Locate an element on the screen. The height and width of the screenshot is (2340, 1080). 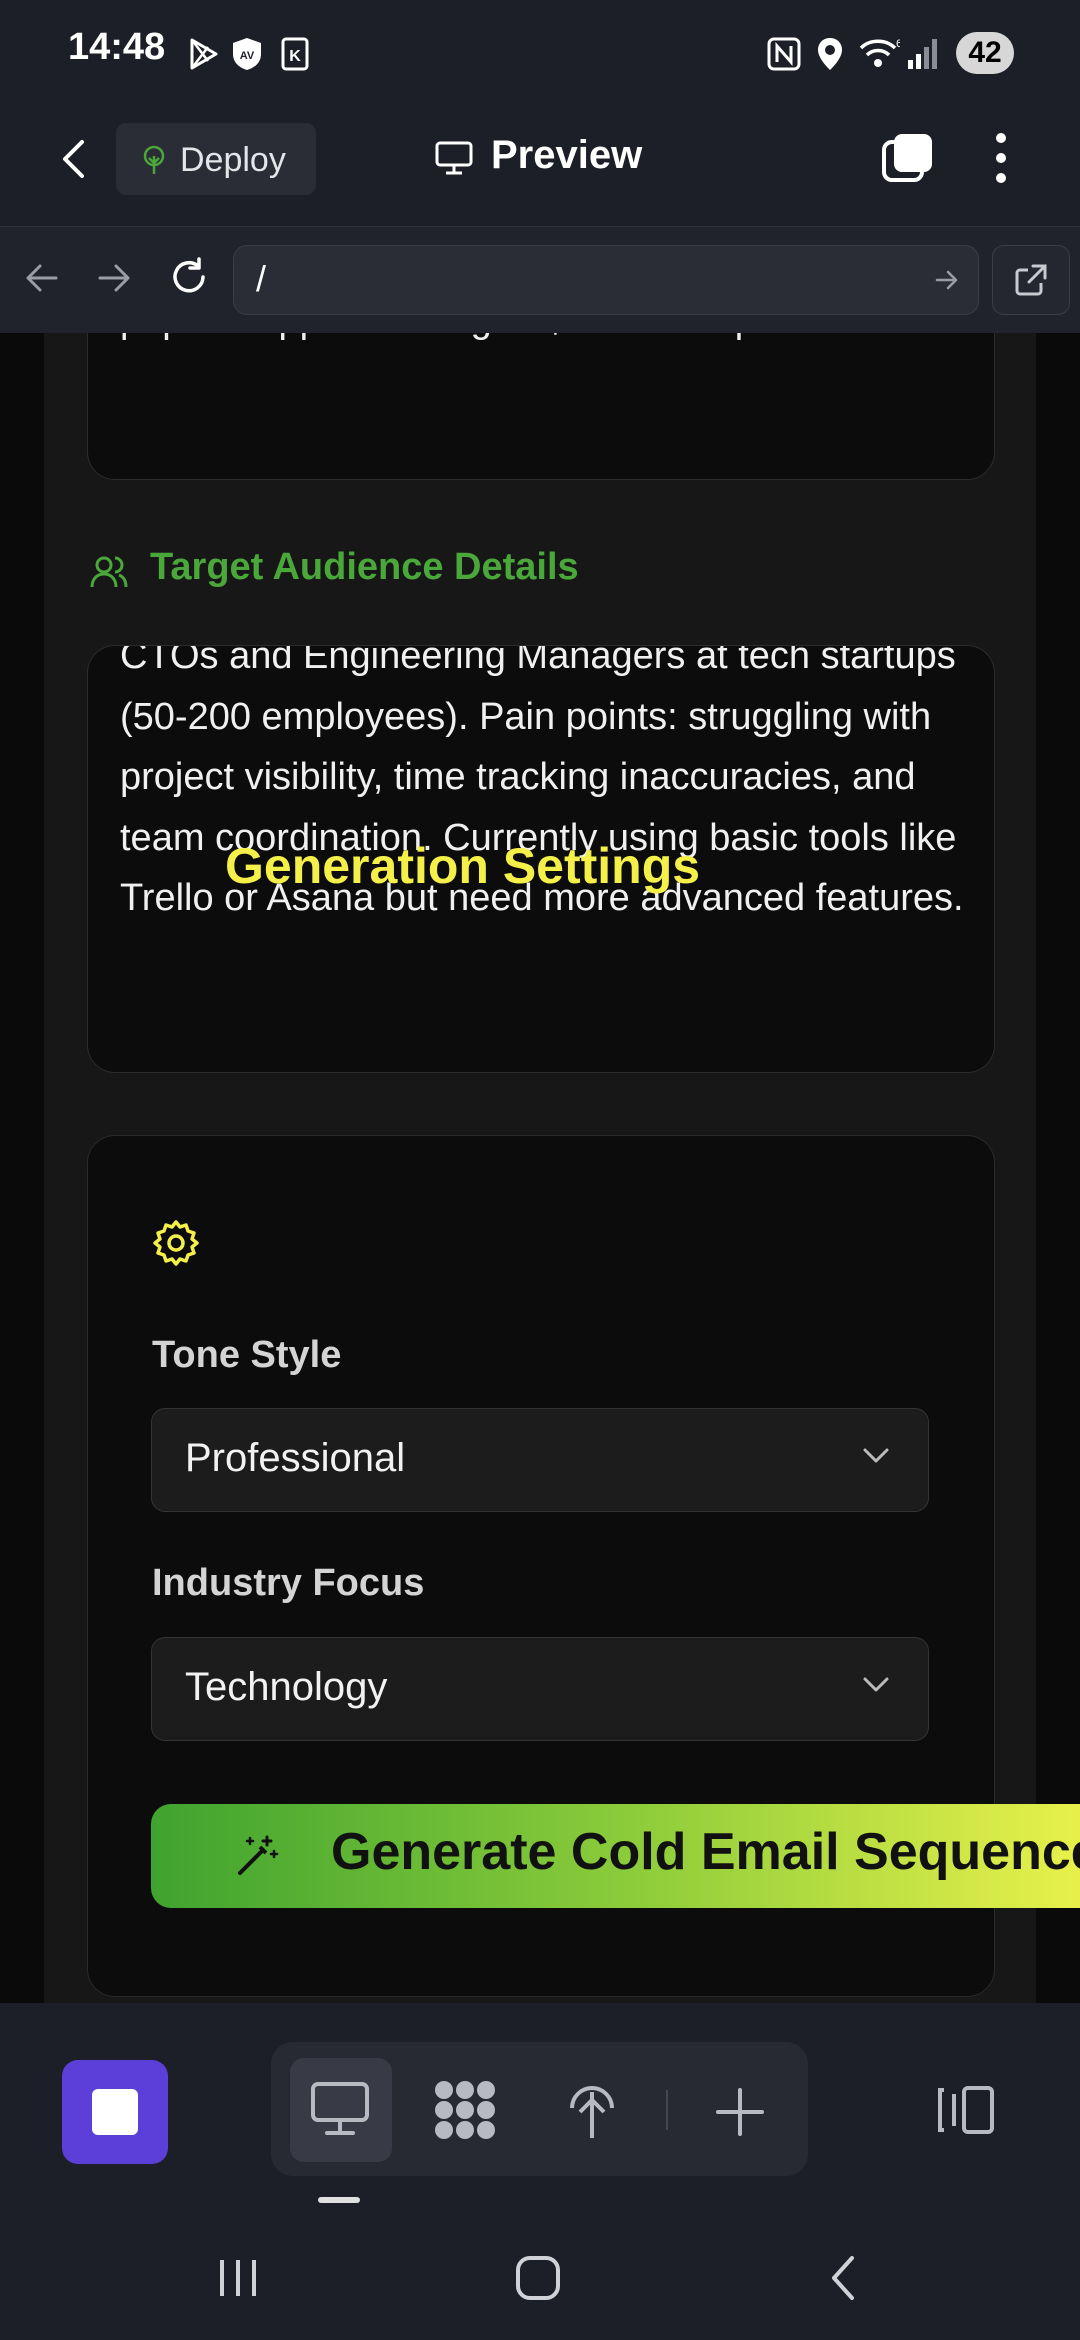
industry-focus-label: Industry Focus is located at coordinates (288, 1583).